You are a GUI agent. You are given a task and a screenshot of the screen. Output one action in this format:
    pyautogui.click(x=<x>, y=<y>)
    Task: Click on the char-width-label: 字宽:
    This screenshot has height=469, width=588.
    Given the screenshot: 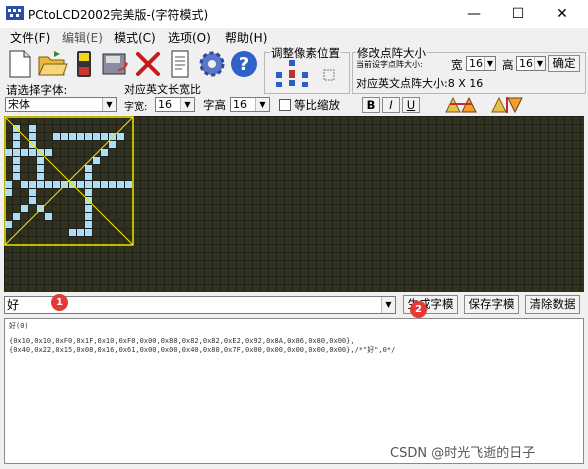 What is the action you would take?
    pyautogui.click(x=136, y=107)
    